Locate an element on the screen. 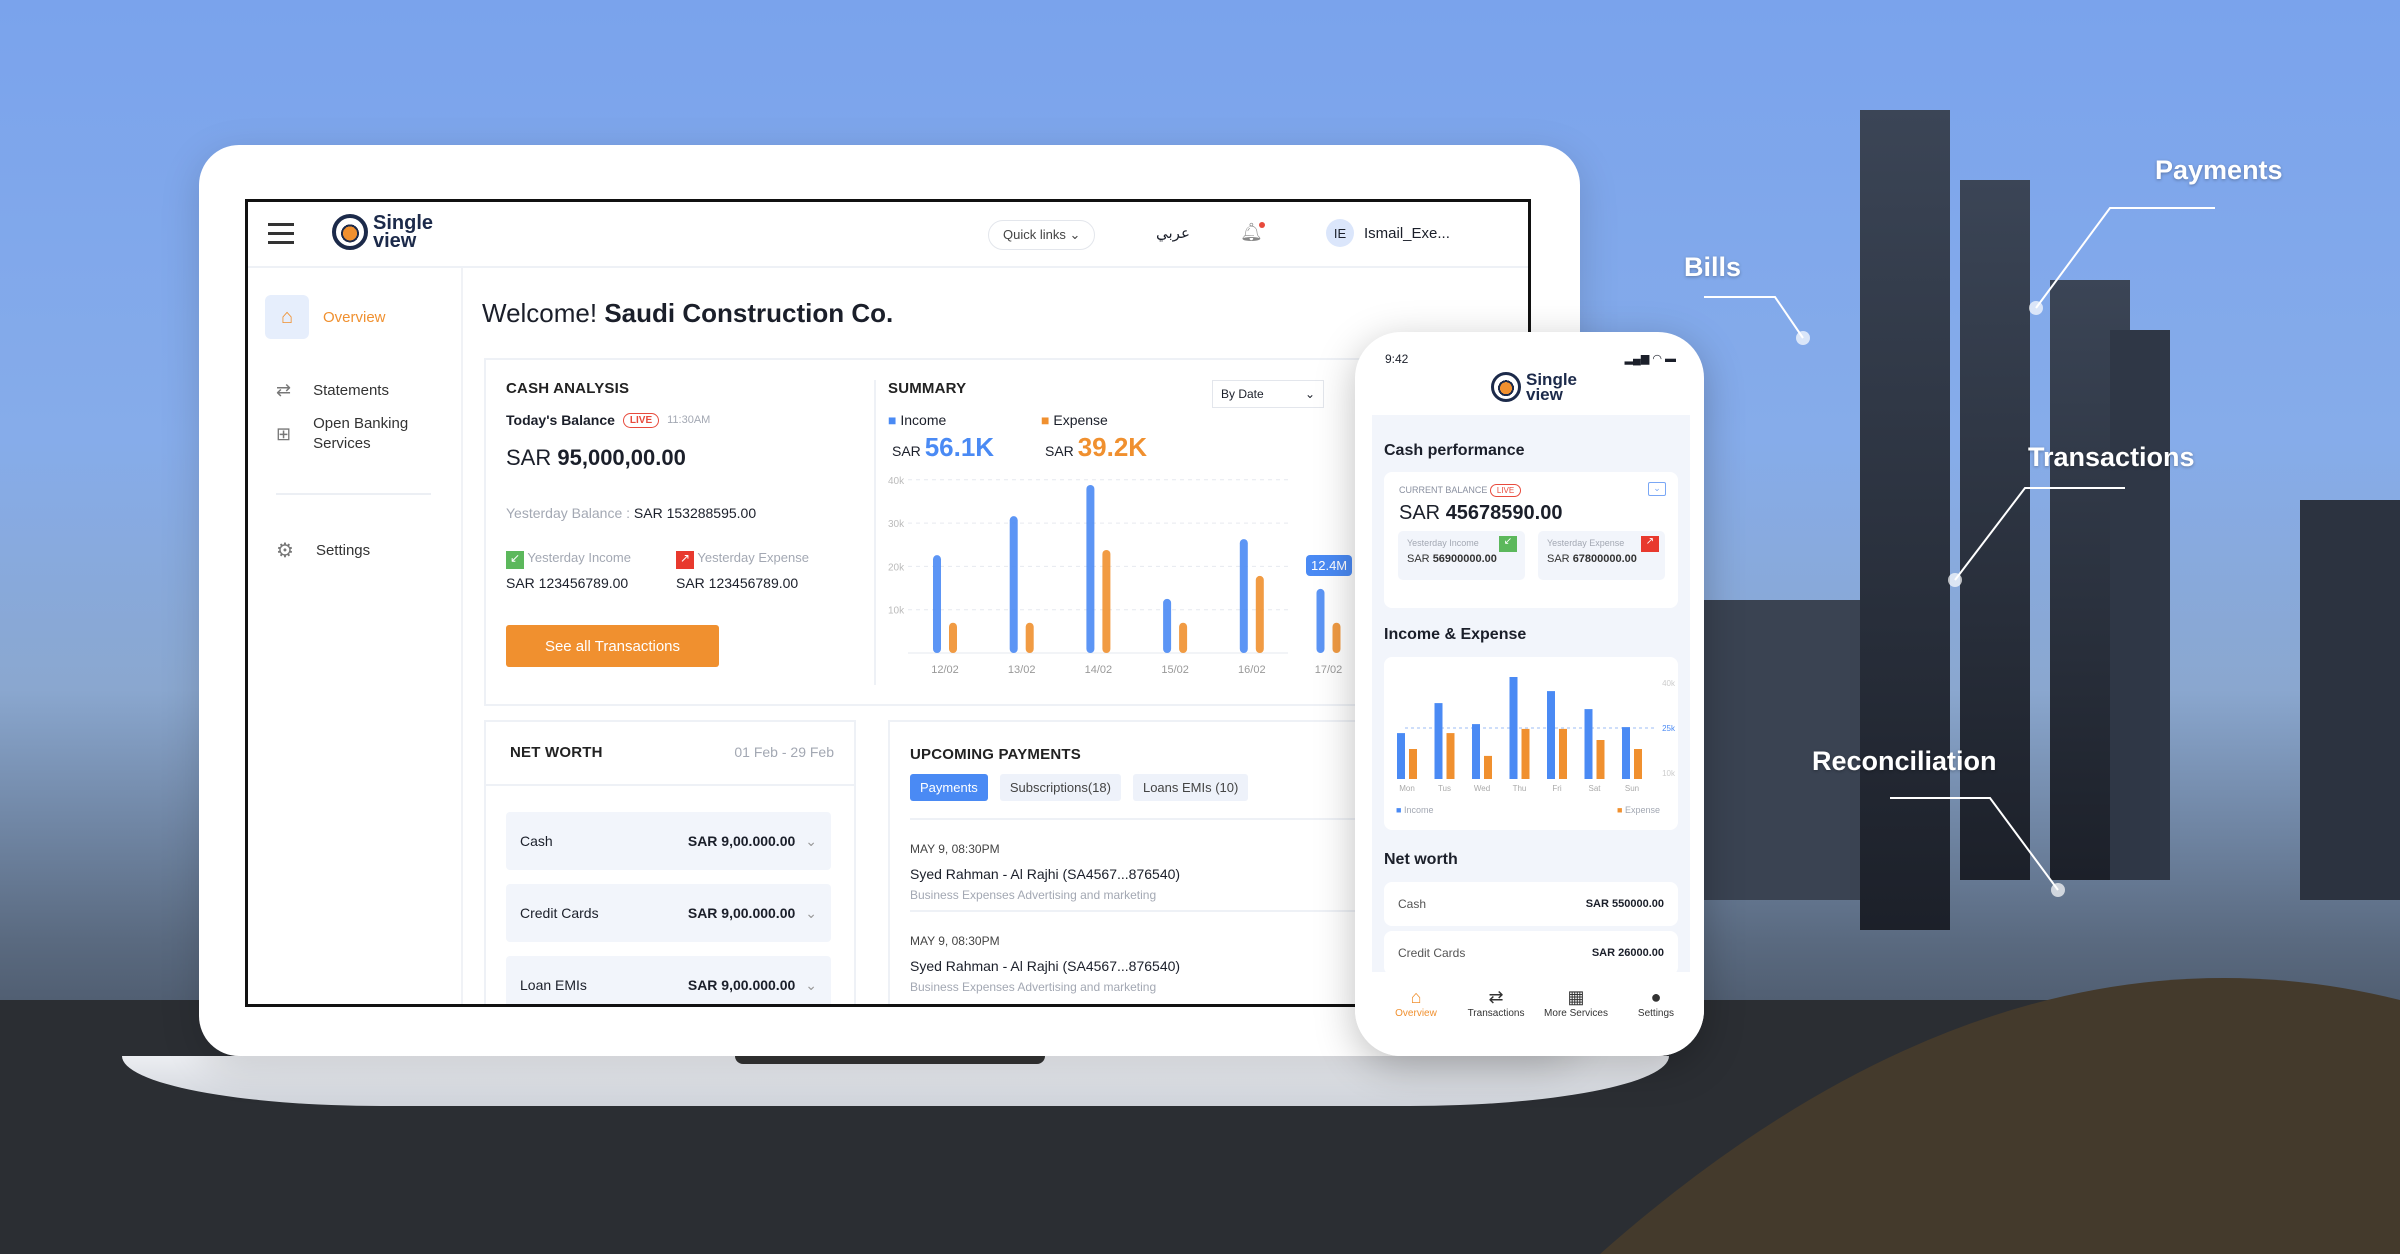 This screenshot has width=2400, height=1254. section-title: UPCOMING PAYMENTS is located at coordinates (995, 754).